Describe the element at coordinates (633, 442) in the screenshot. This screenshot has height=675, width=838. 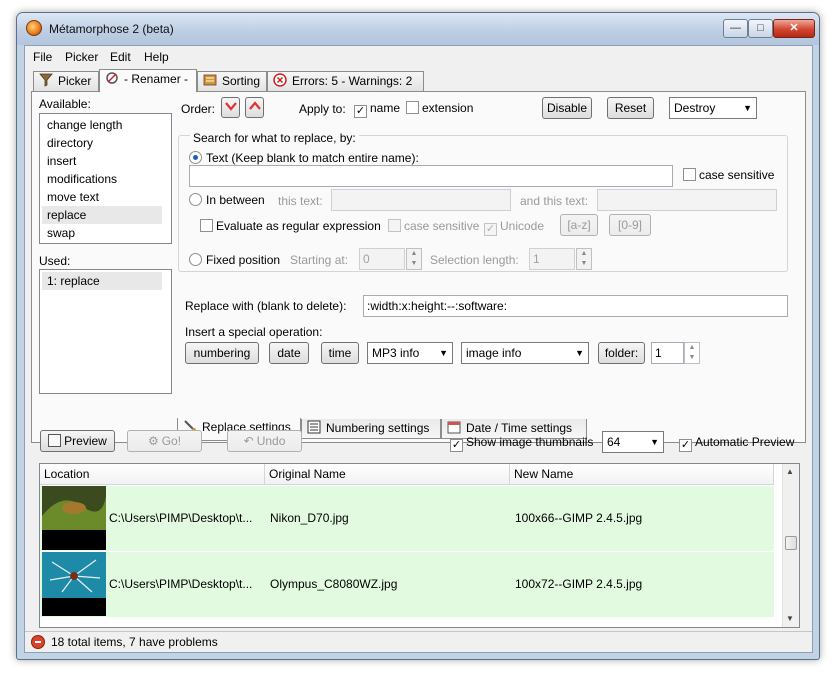
I see `thumb-size-select: 64 ▼` at that location.